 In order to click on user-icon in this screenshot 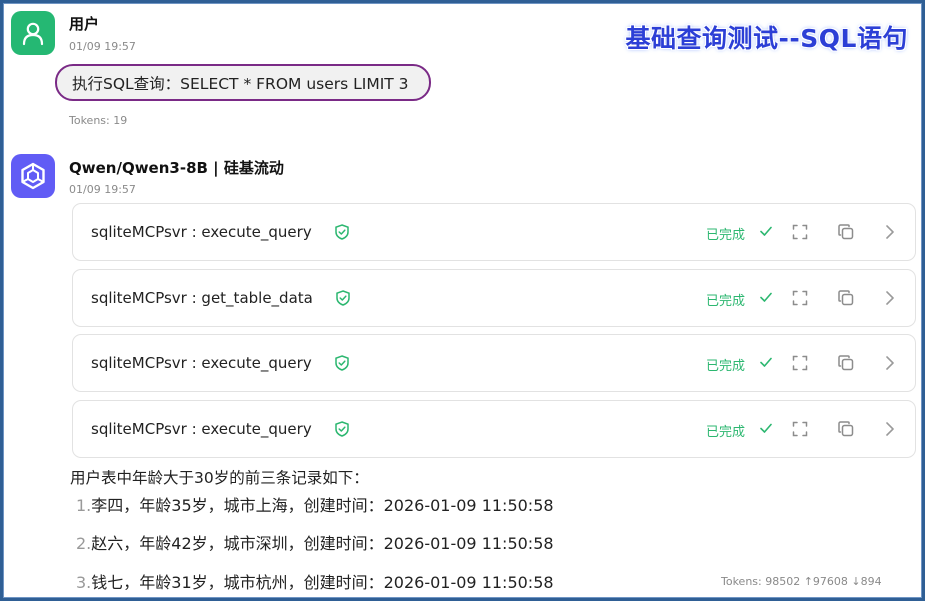, I will do `click(33, 34)`.